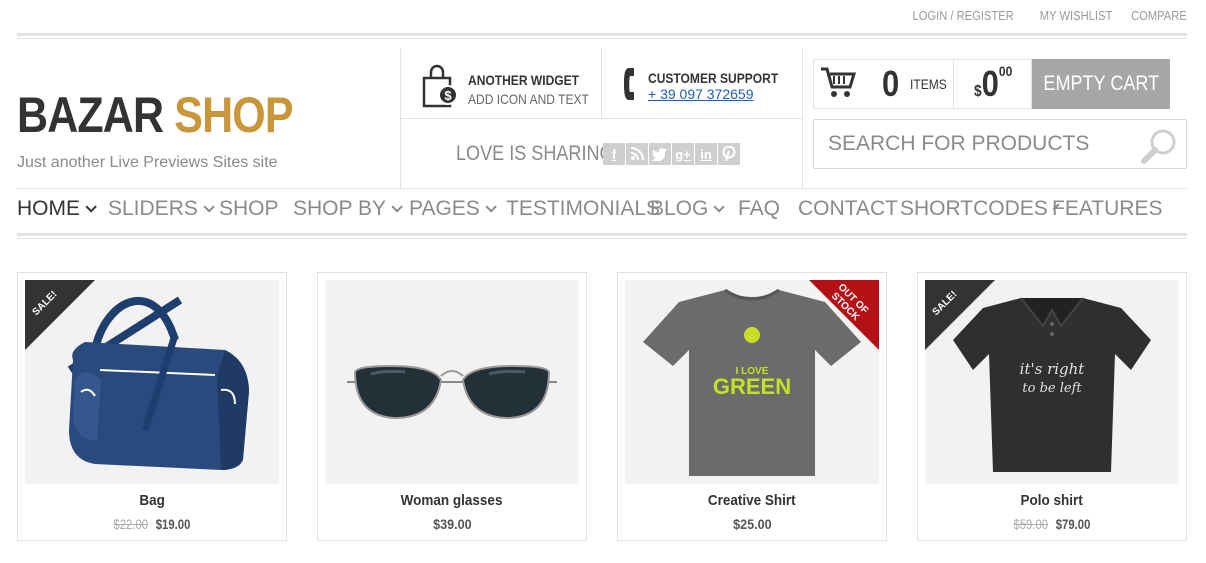 This screenshot has width=1206, height=563. What do you see at coordinates (452, 524) in the screenshot?
I see `product-price: $39.00` at bounding box center [452, 524].